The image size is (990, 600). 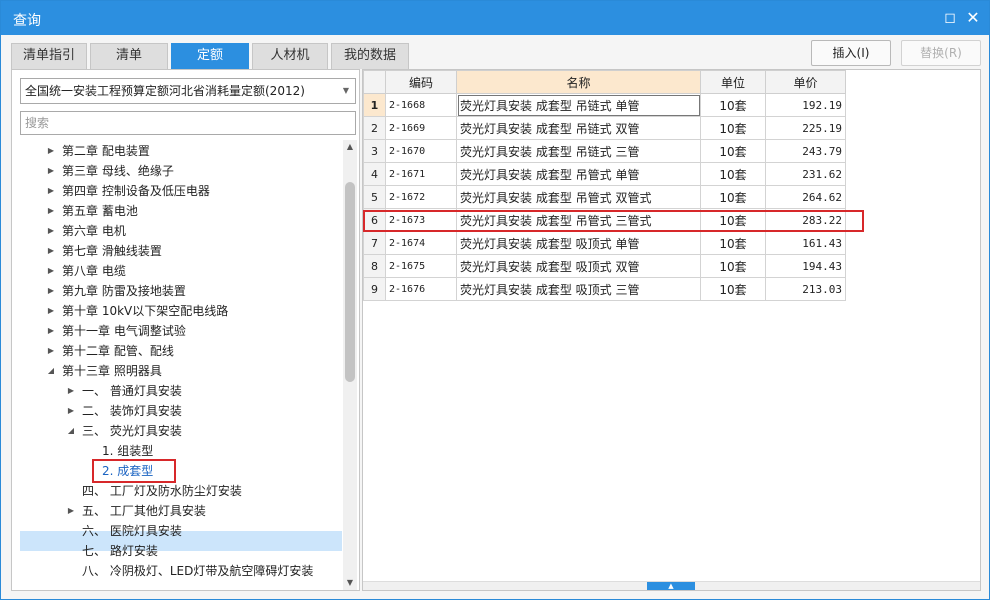 I want to click on row-number-cell: 2, so click(x=374, y=128).